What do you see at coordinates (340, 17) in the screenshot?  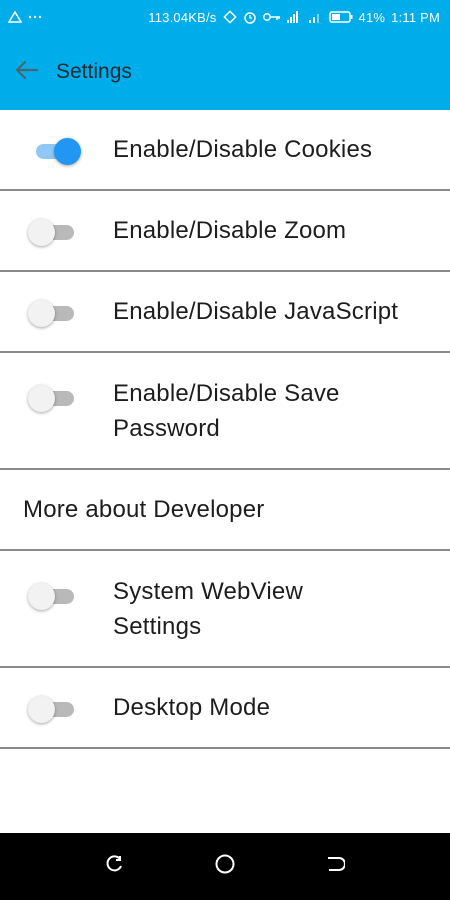 I see `battery-icon` at bounding box center [340, 17].